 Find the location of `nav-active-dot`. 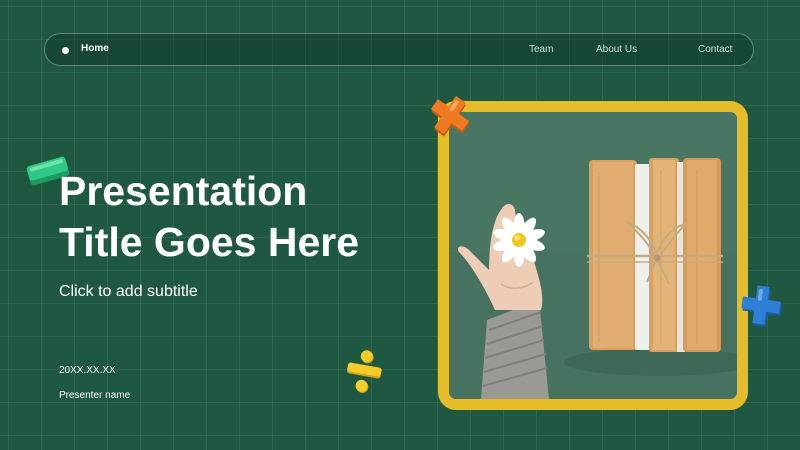

nav-active-dot is located at coordinates (65, 50).